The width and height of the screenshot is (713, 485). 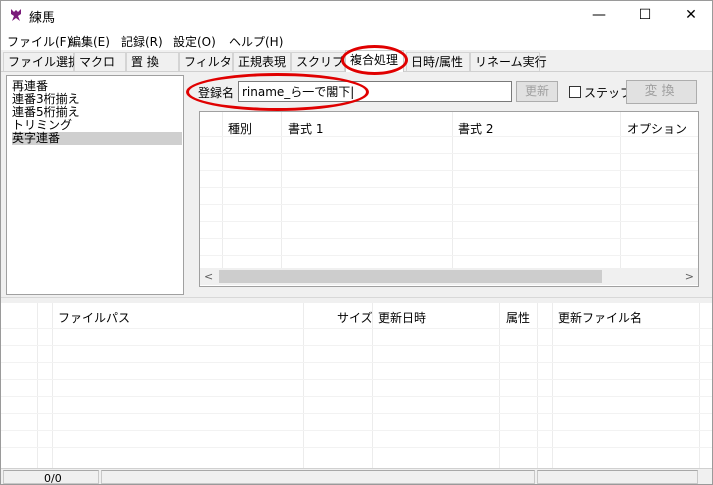 What do you see at coordinates (323, 61) in the screenshot?
I see `tab-script: スクリプト` at bounding box center [323, 61].